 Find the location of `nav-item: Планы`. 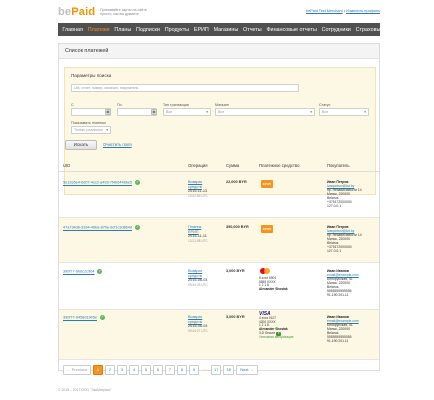

nav-item: Планы is located at coordinates (123, 30).